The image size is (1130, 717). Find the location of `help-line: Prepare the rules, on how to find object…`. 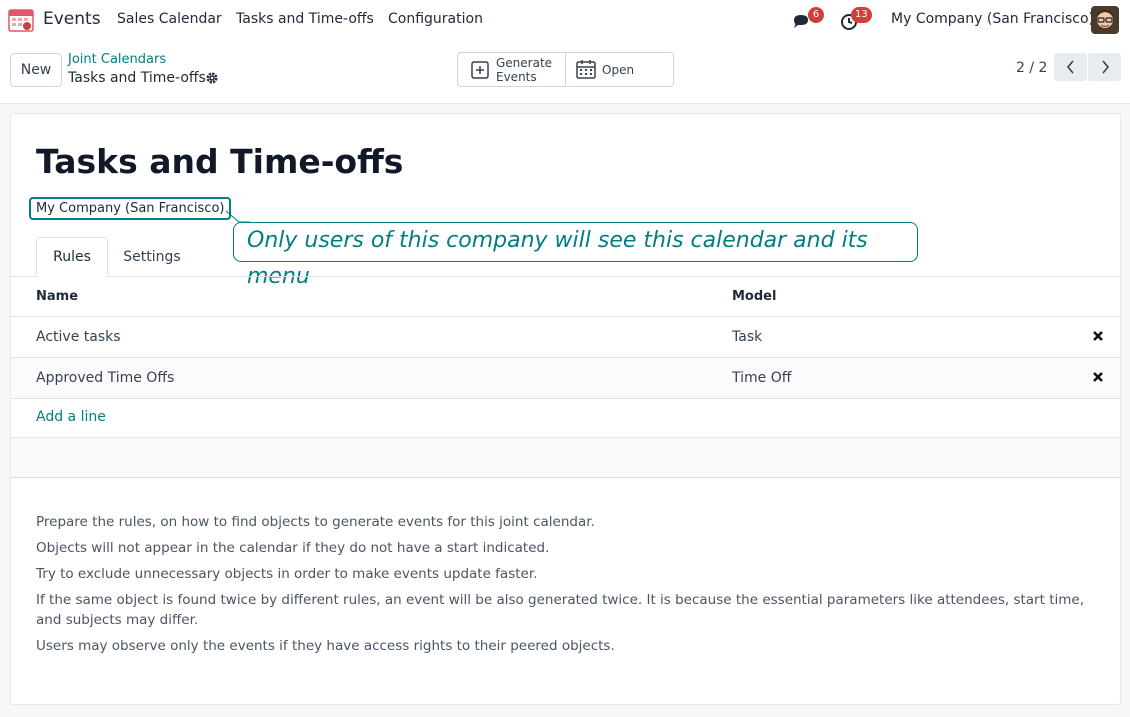

help-line: Prepare the rules, on how to find object… is located at coordinates (315, 522).